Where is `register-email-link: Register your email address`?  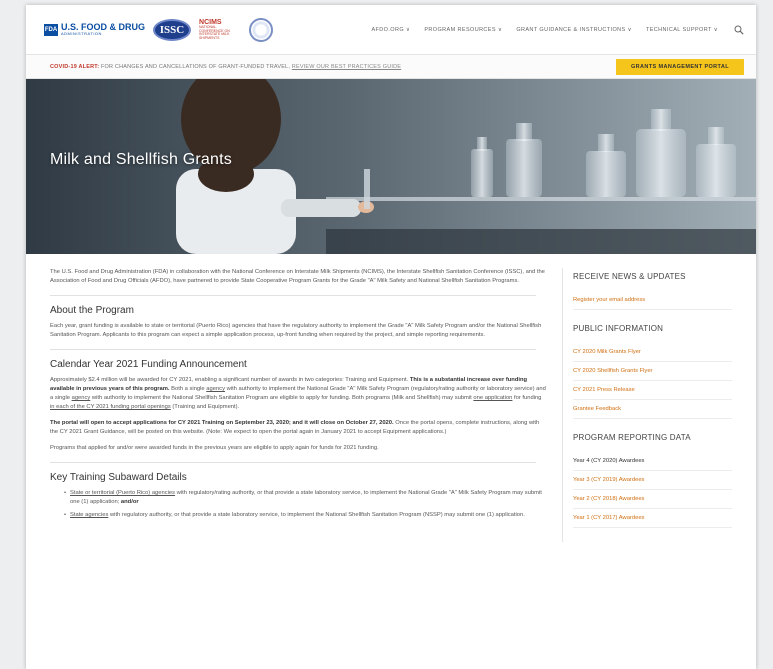 register-email-link: Register your email address is located at coordinates (652, 300).